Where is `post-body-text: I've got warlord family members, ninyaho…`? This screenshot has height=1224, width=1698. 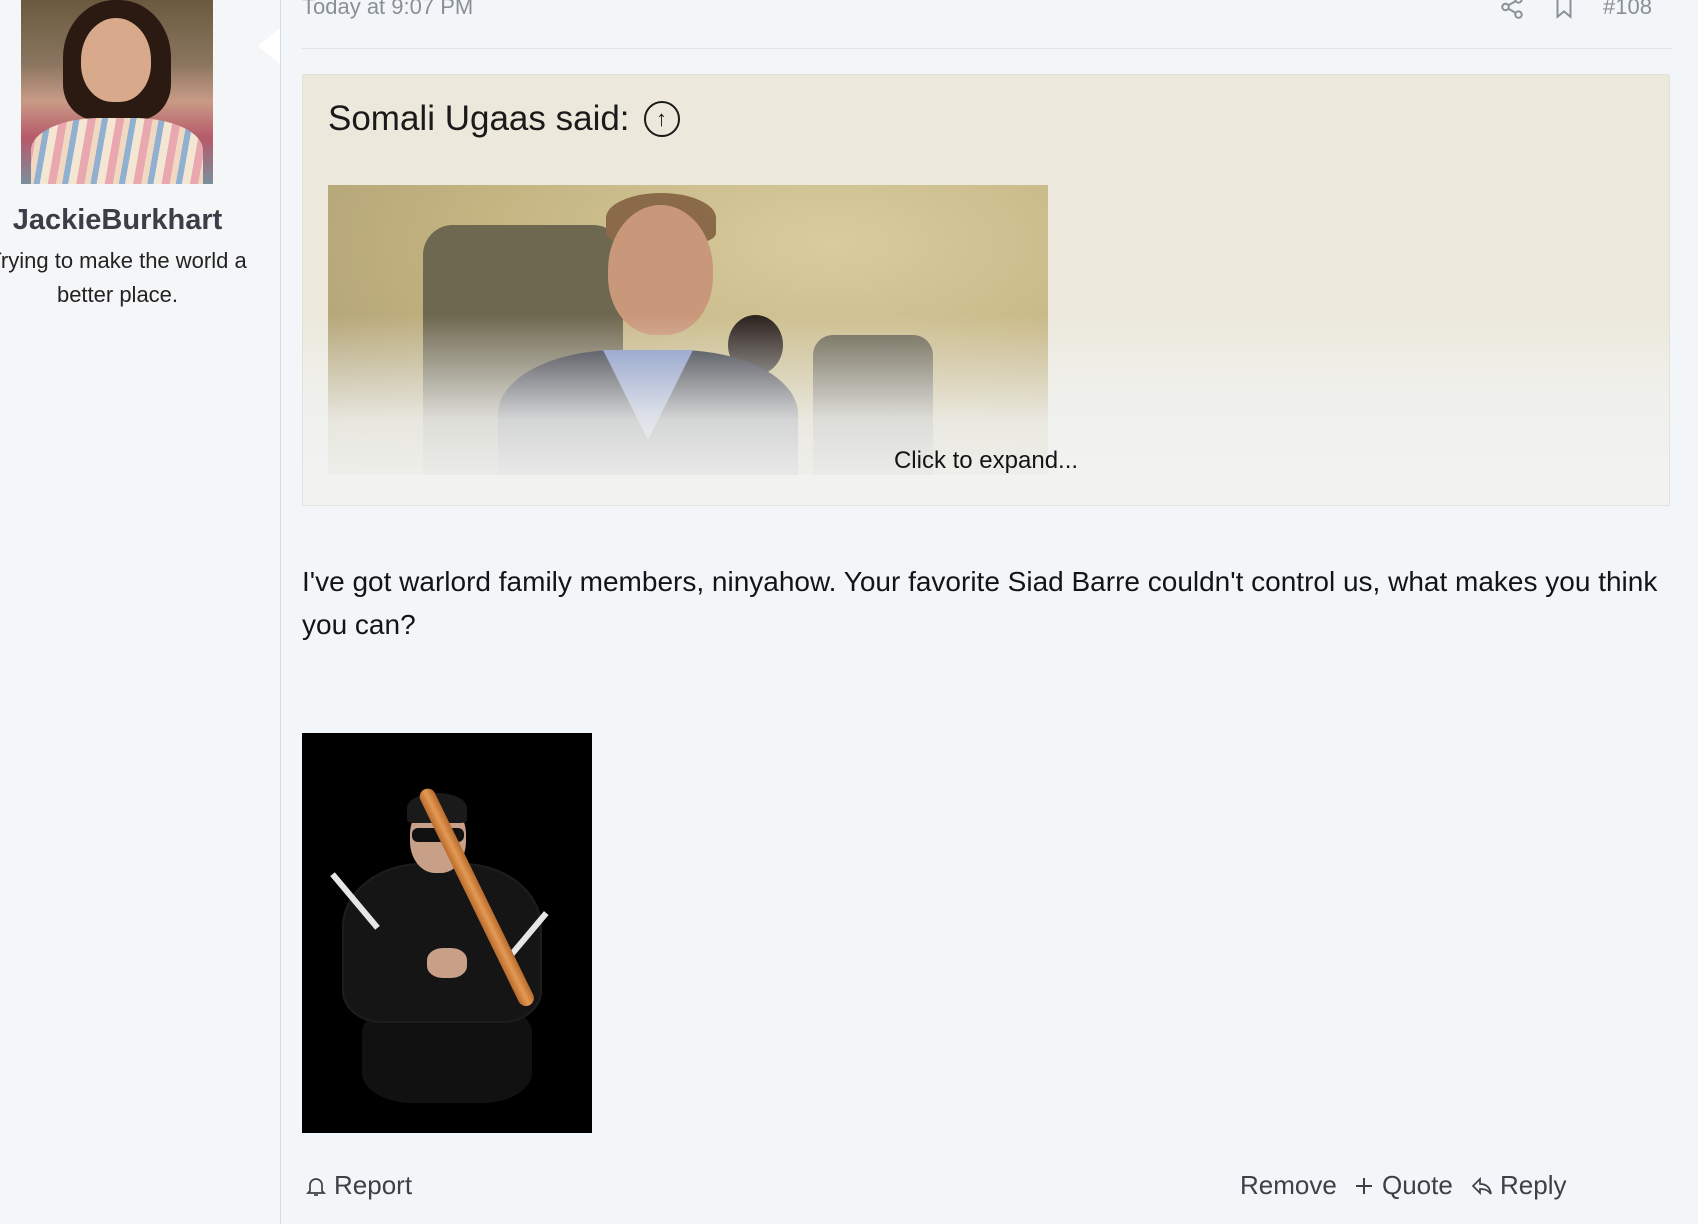
post-body-text: I've got warlord family members, ninyaho… is located at coordinates (980, 603).